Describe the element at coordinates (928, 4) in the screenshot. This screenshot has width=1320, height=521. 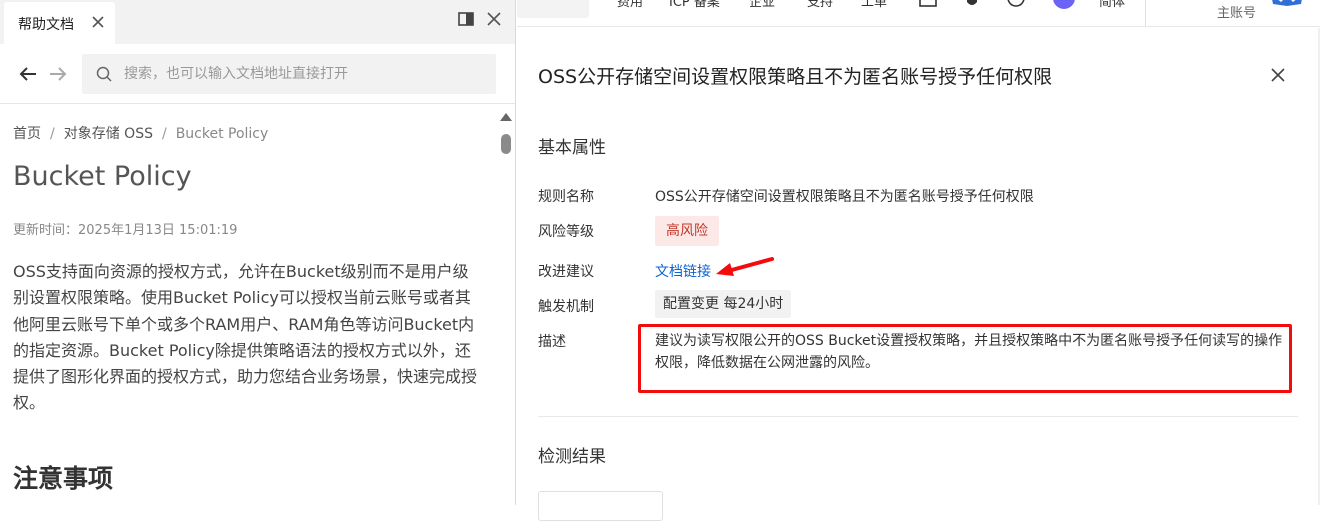
I see `terminal-icon` at that location.